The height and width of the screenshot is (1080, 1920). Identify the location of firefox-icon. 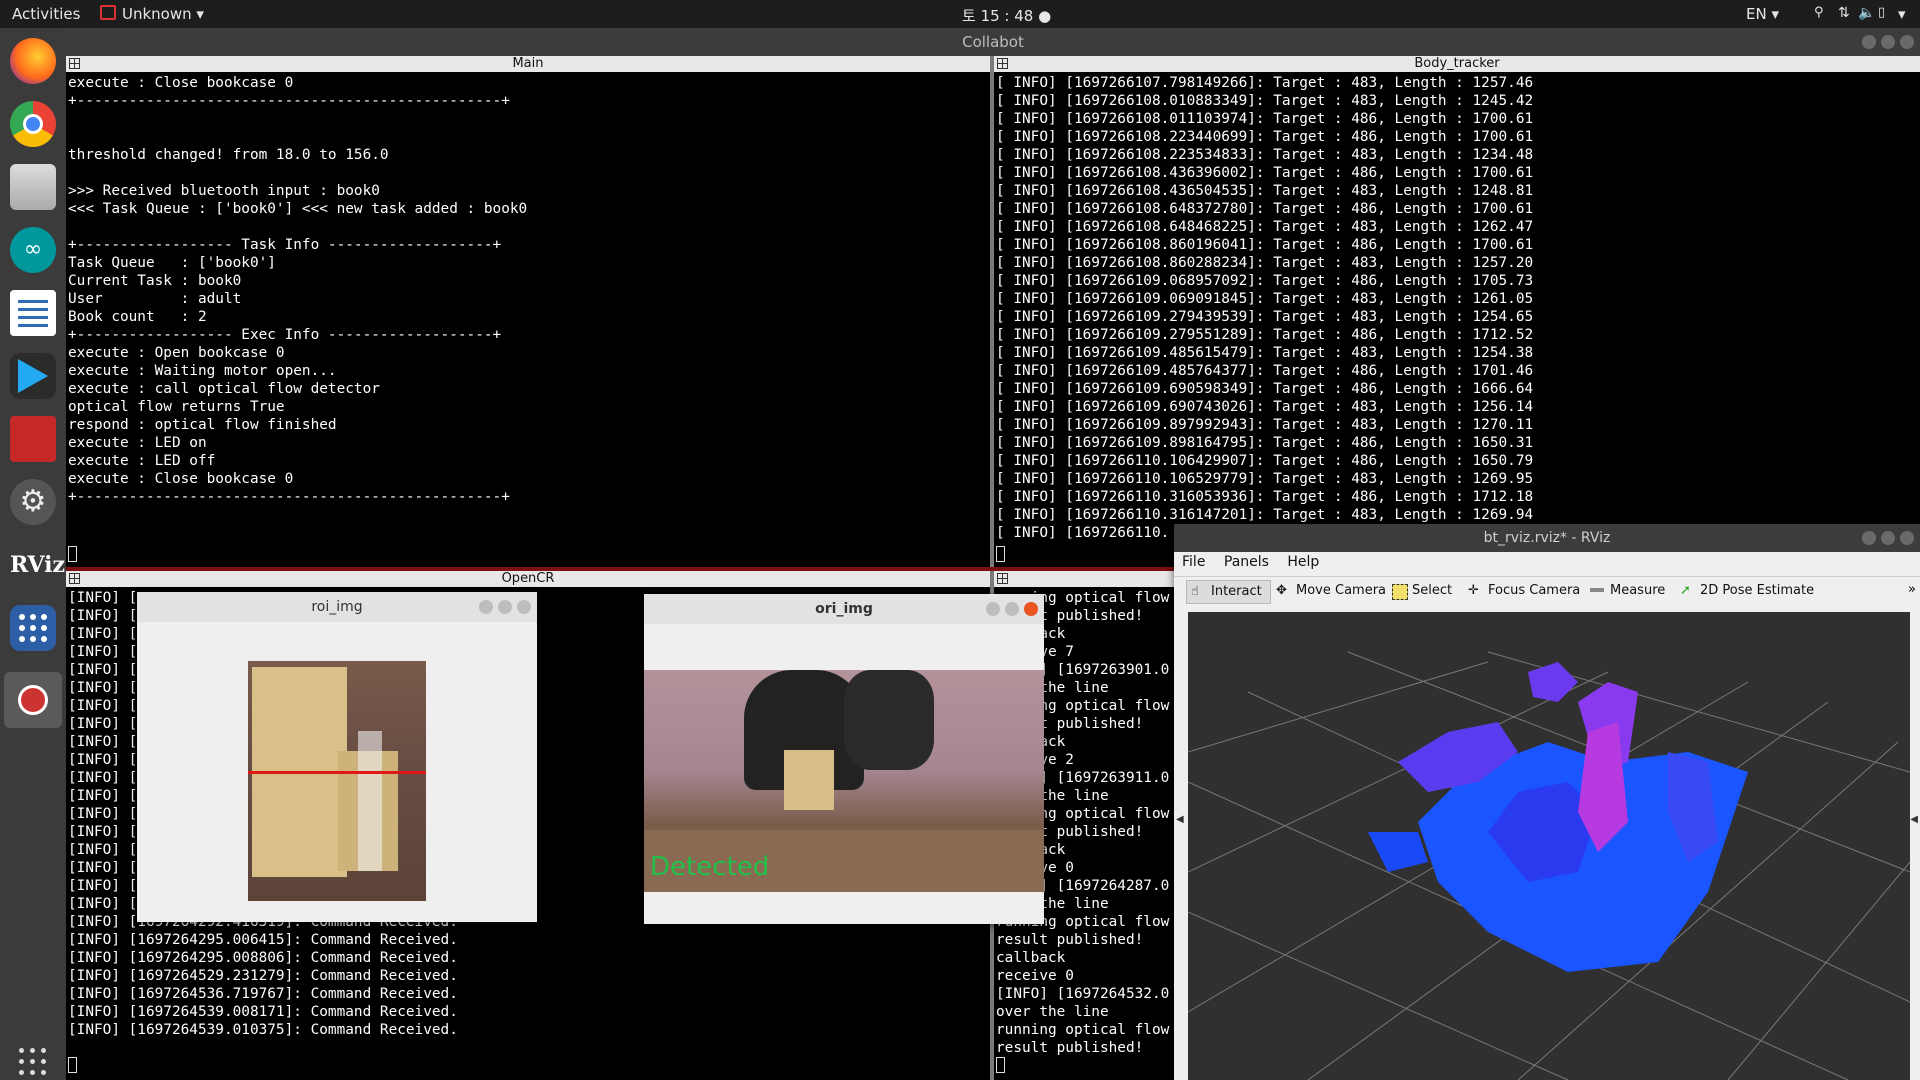
(33, 61).